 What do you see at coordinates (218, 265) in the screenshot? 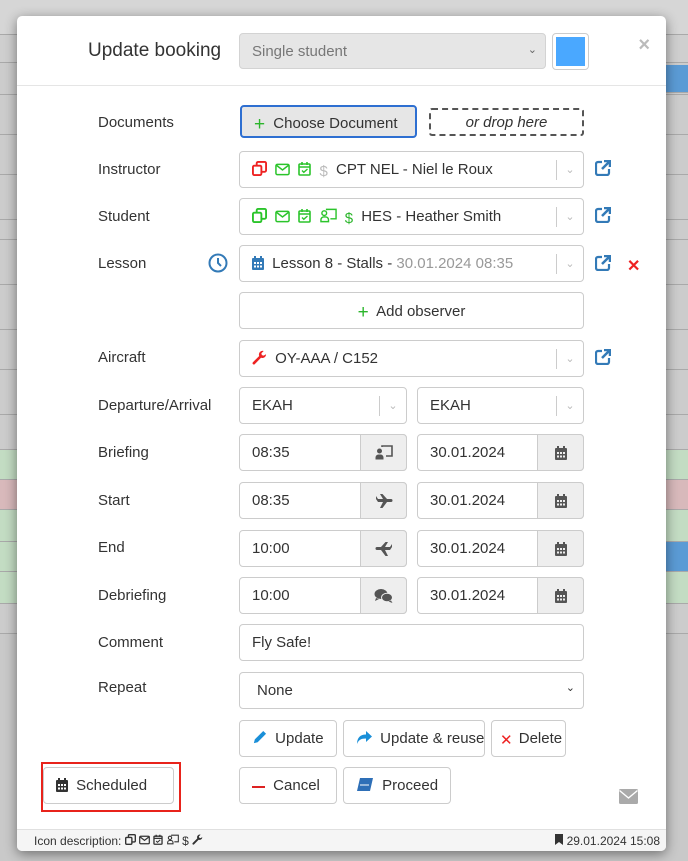
I see `clock-icon` at bounding box center [218, 265].